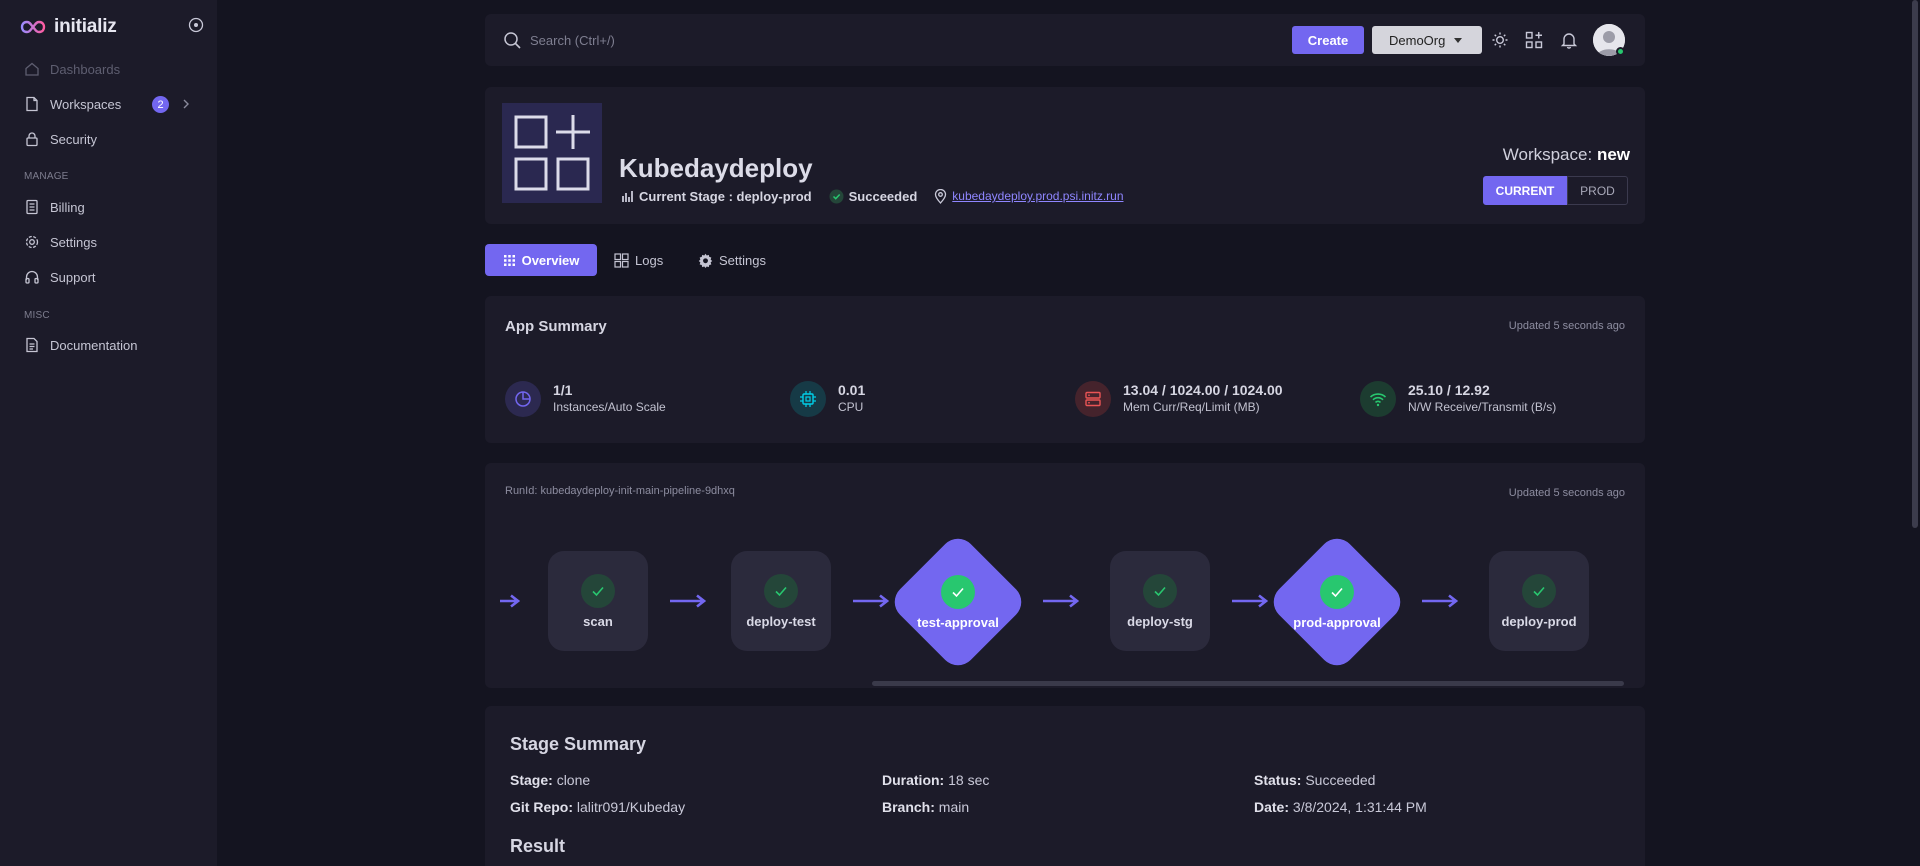 The height and width of the screenshot is (866, 1920). What do you see at coordinates (73, 139) in the screenshot?
I see `sidebar-item-label: Security` at bounding box center [73, 139].